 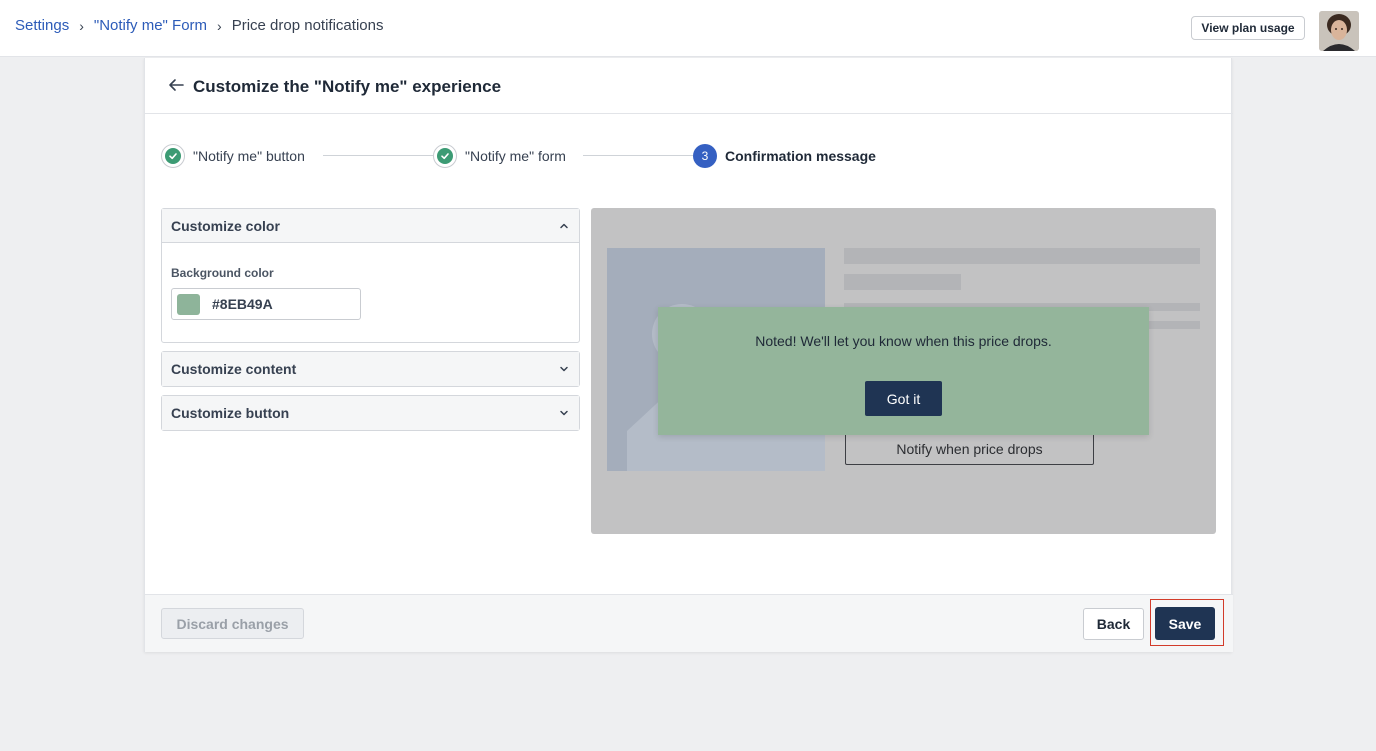 I want to click on step-notify-button: "Notify me" button, so click(x=233, y=156).